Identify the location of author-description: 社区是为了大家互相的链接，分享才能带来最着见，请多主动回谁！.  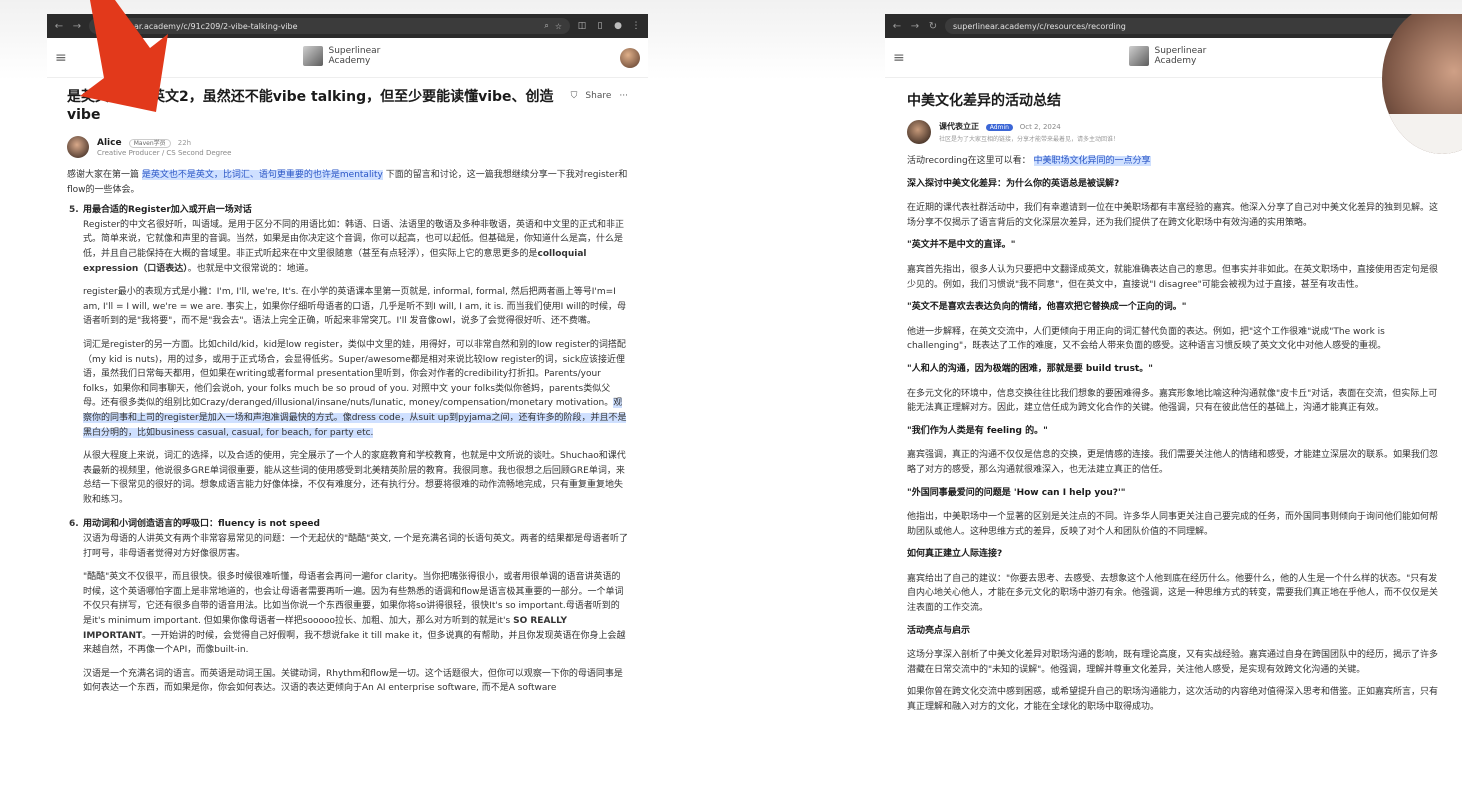
(1029, 139).